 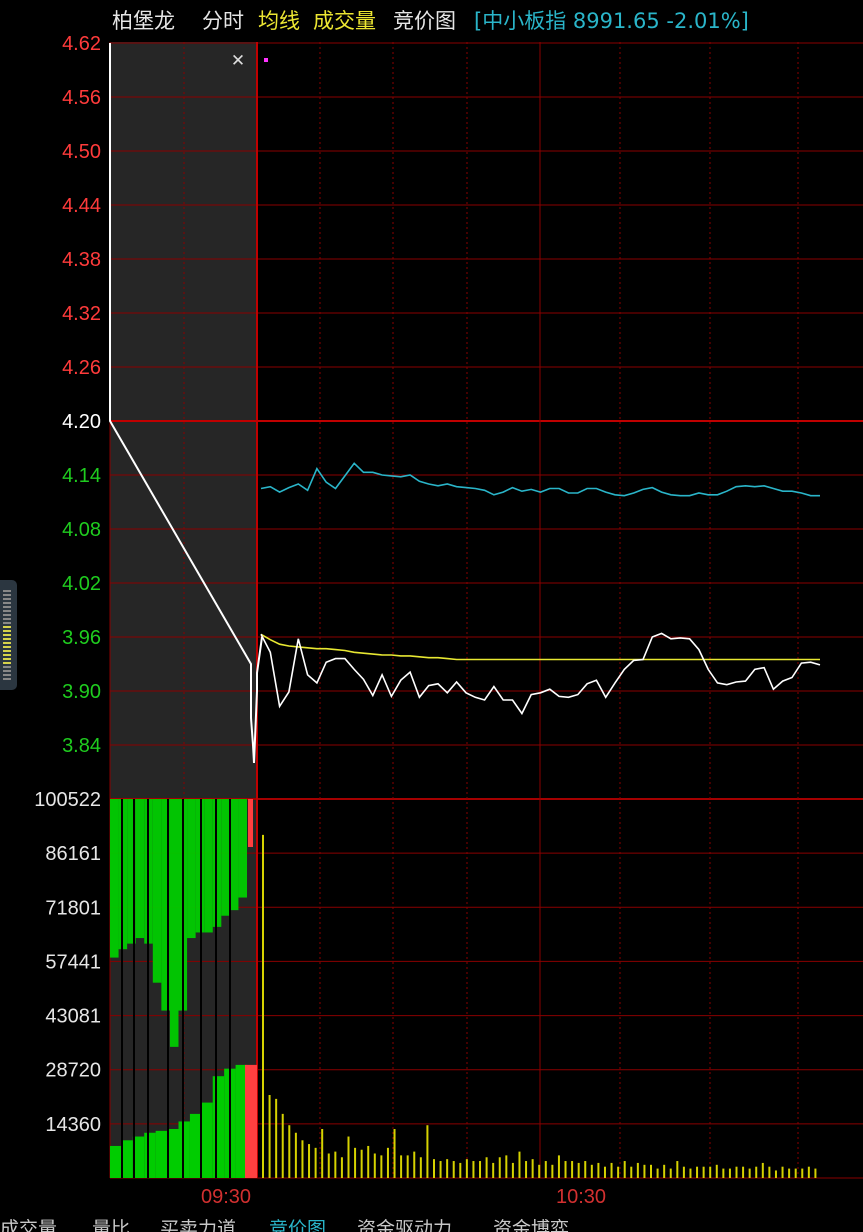 What do you see at coordinates (7, 646) in the screenshot?
I see `level-meter-fill` at bounding box center [7, 646].